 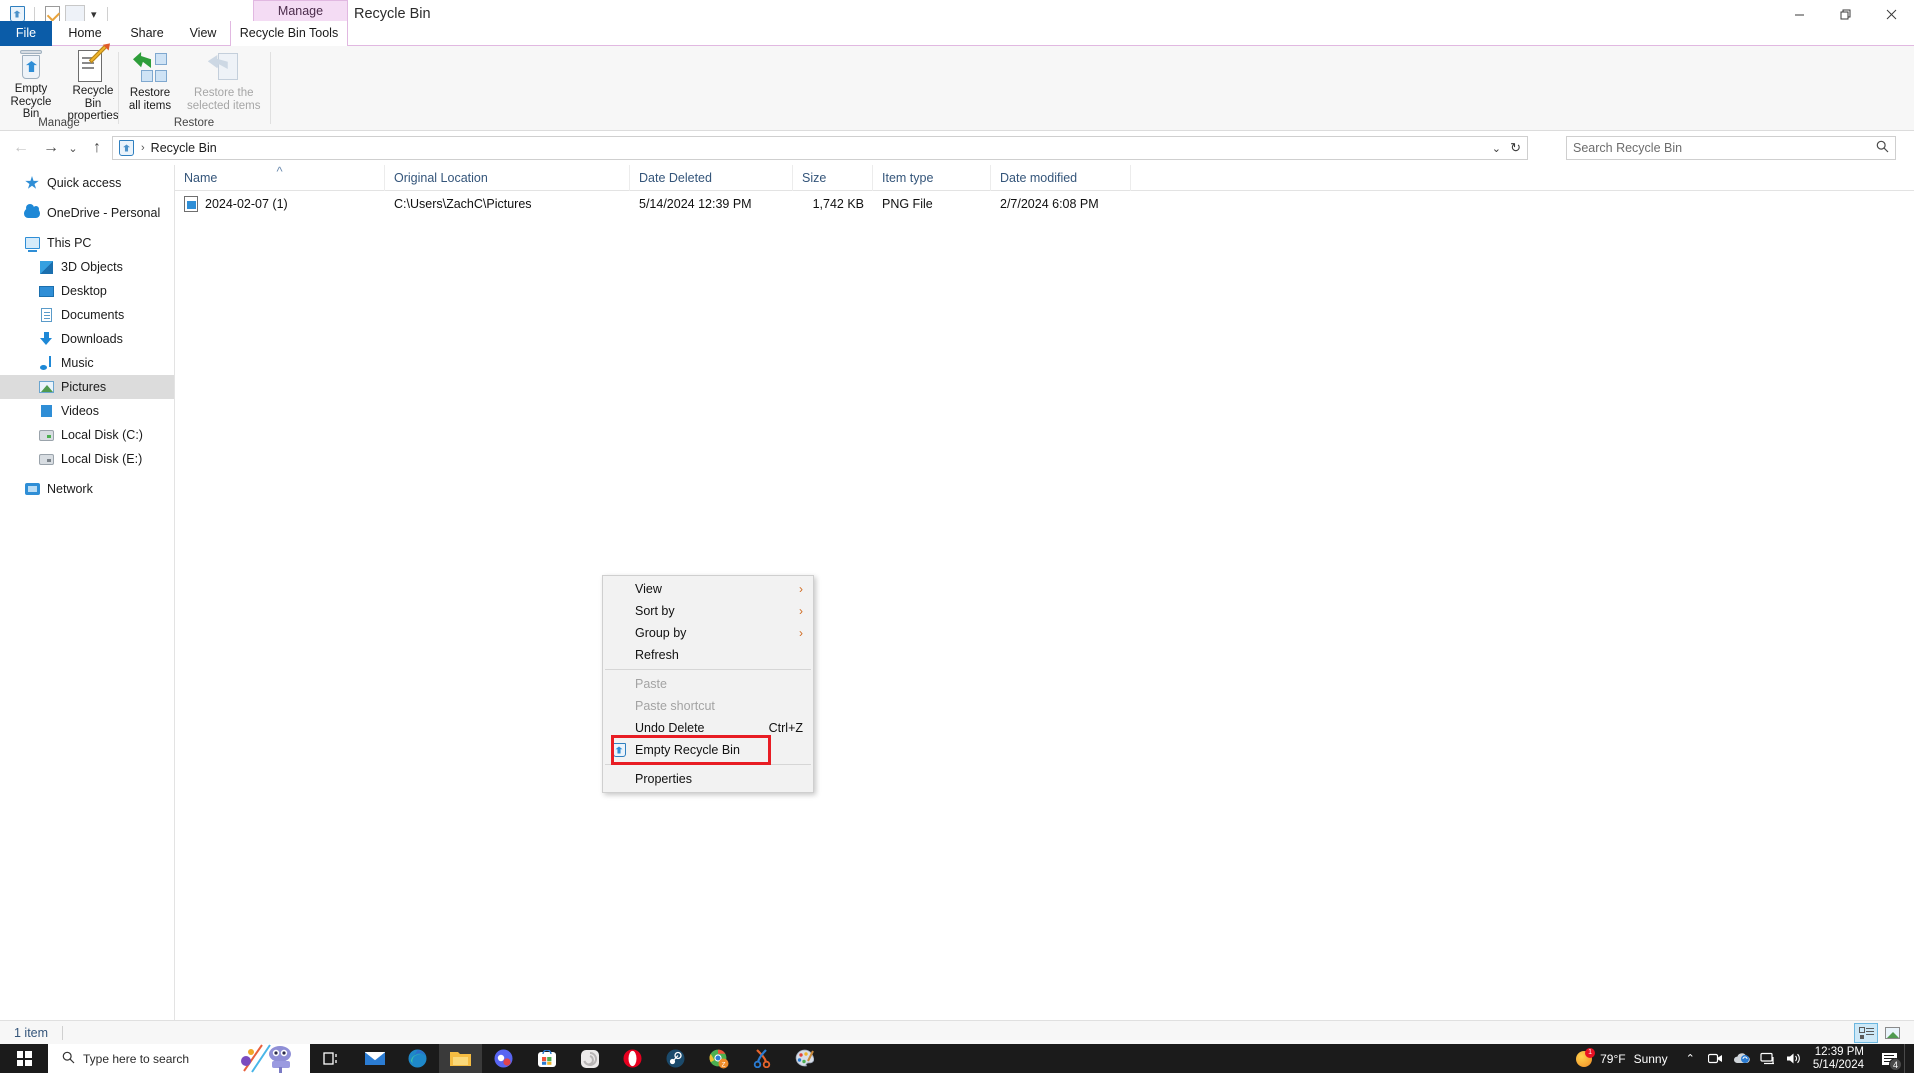 What do you see at coordinates (675, 1058) in the screenshot?
I see `steam-icon` at bounding box center [675, 1058].